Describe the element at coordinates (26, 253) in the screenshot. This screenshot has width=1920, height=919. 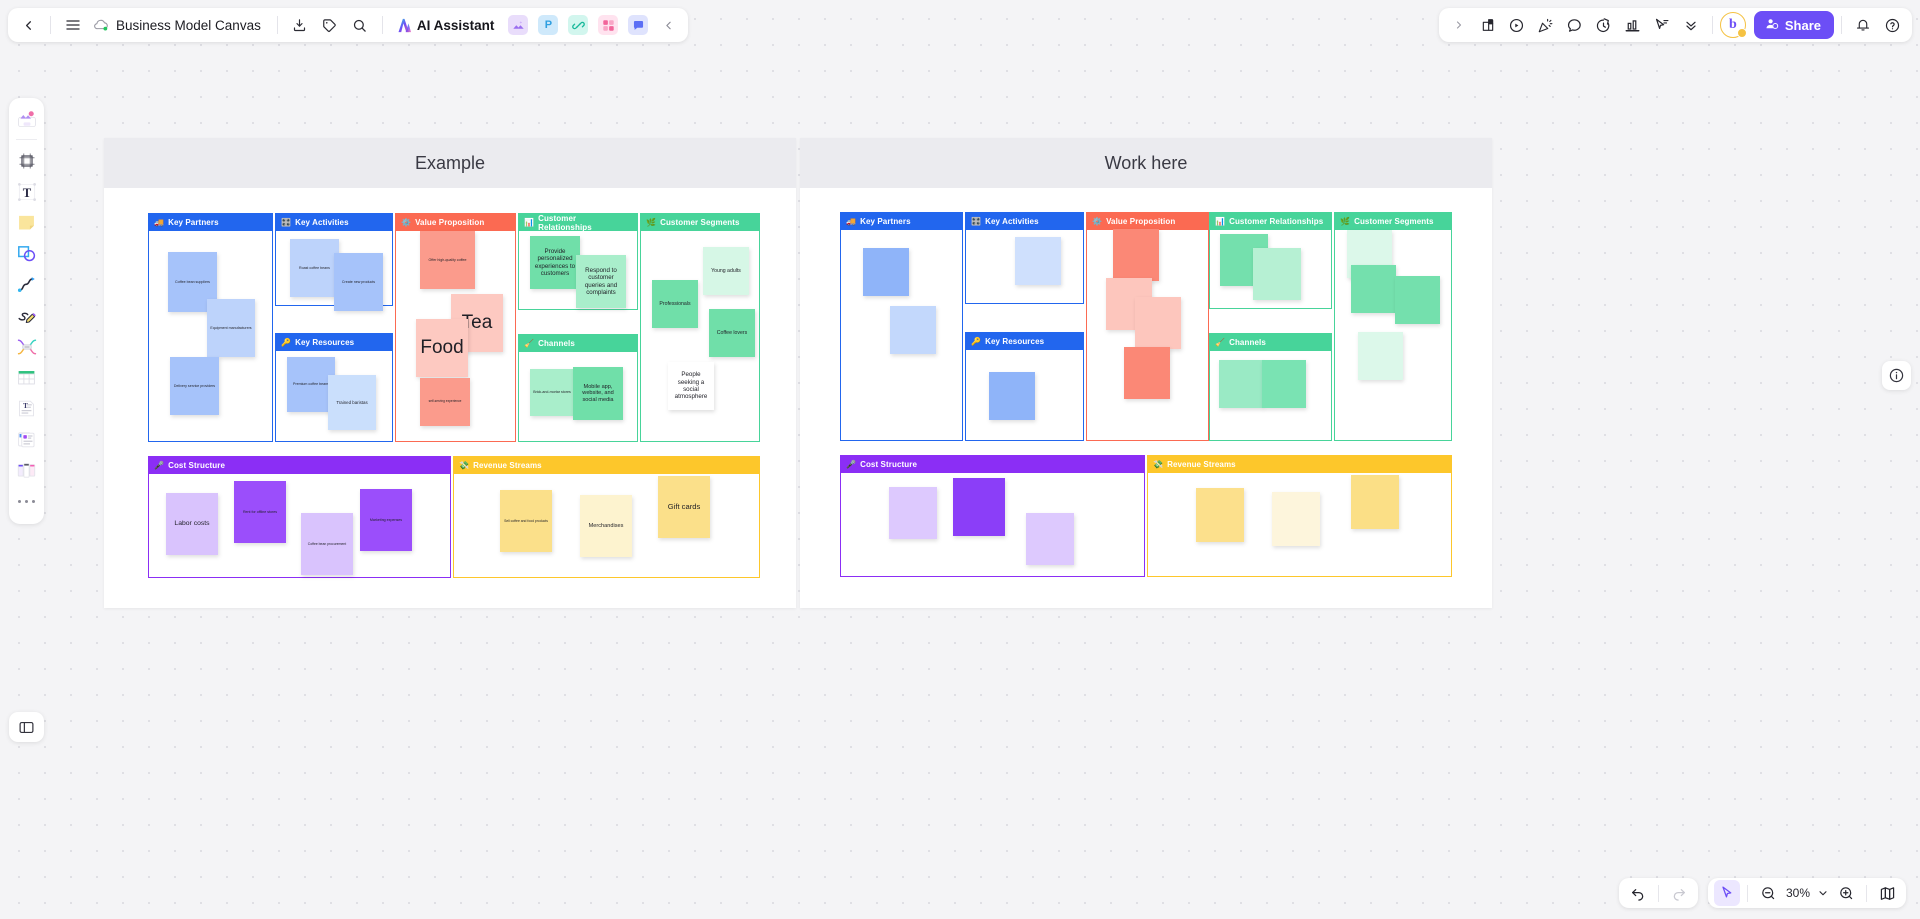
I see `shapes-icon` at that location.